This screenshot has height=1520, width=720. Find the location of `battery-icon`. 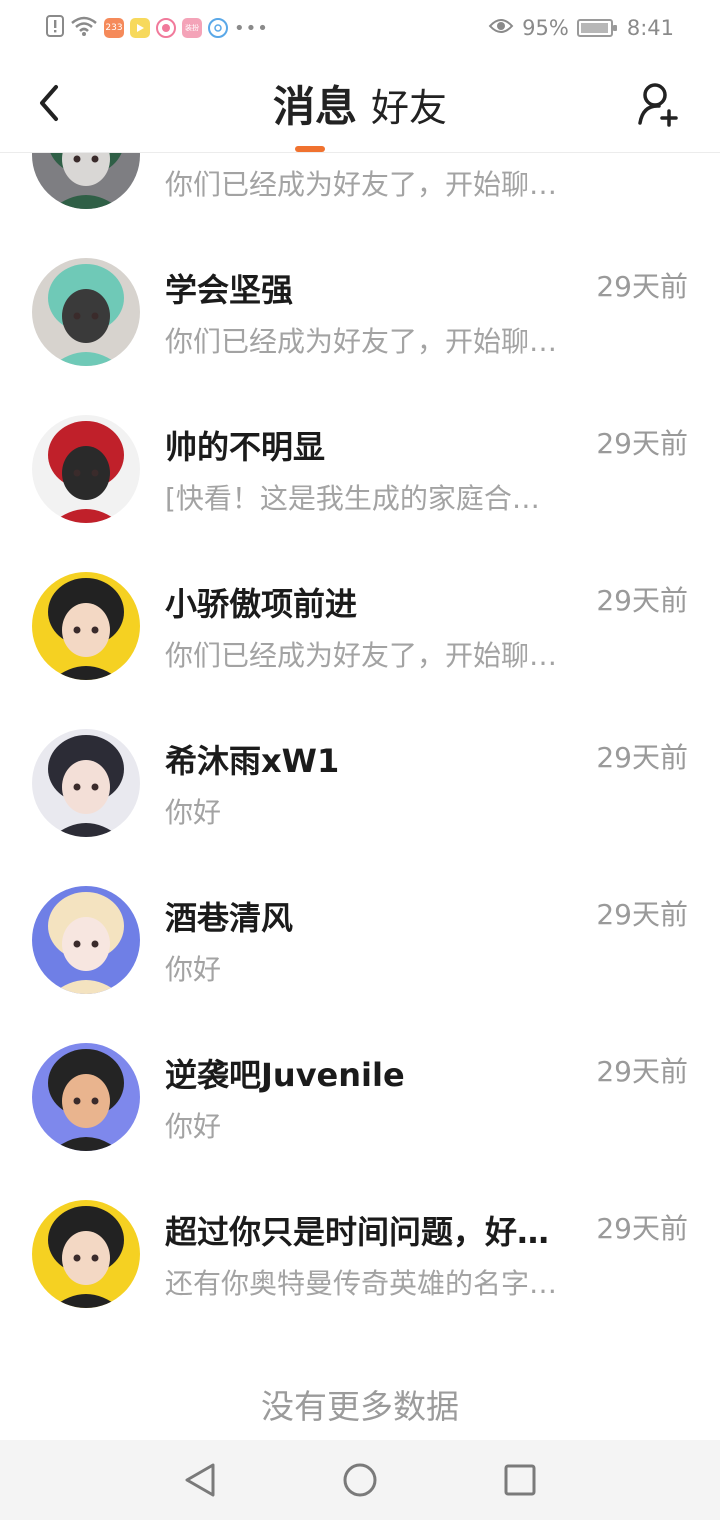

battery-icon is located at coordinates (596, 28).